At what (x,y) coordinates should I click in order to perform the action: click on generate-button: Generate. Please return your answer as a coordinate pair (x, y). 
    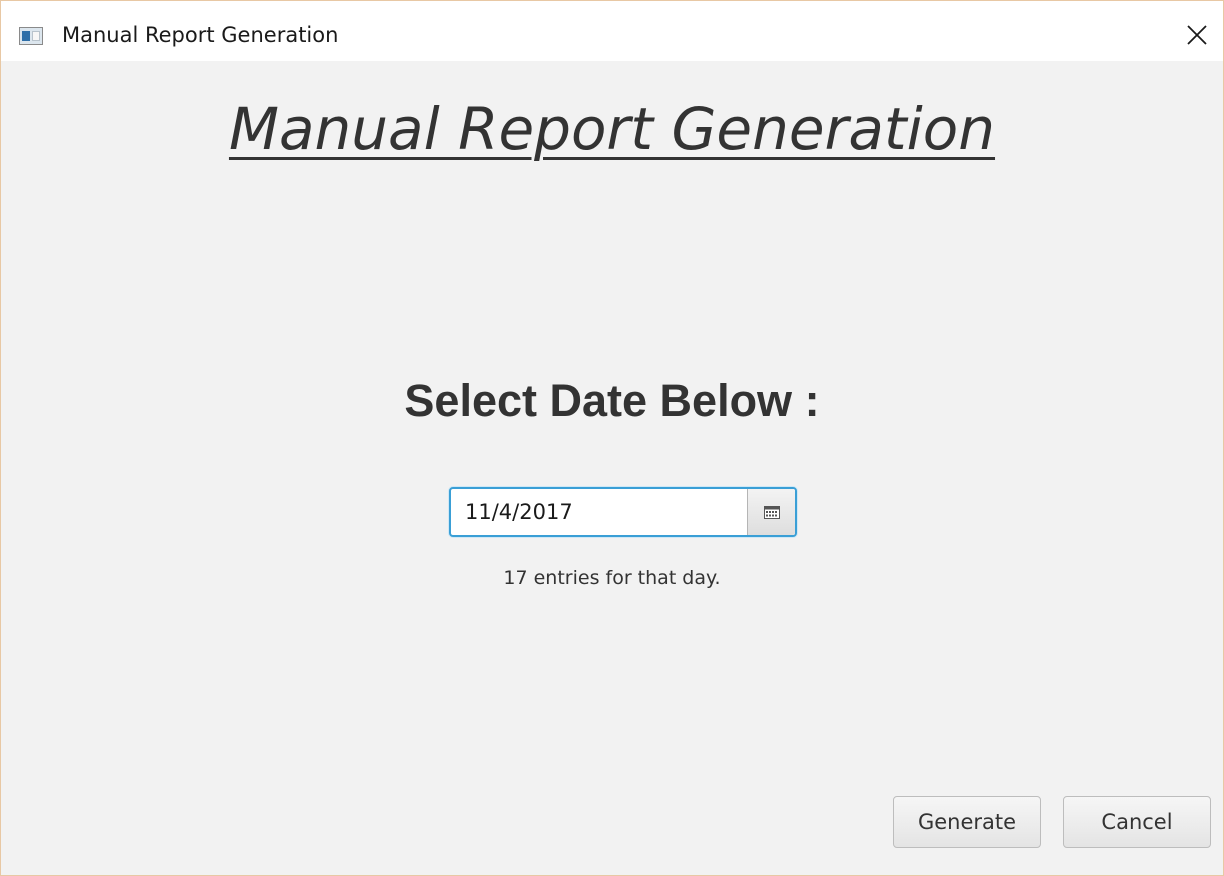
    Looking at the image, I should click on (967, 822).